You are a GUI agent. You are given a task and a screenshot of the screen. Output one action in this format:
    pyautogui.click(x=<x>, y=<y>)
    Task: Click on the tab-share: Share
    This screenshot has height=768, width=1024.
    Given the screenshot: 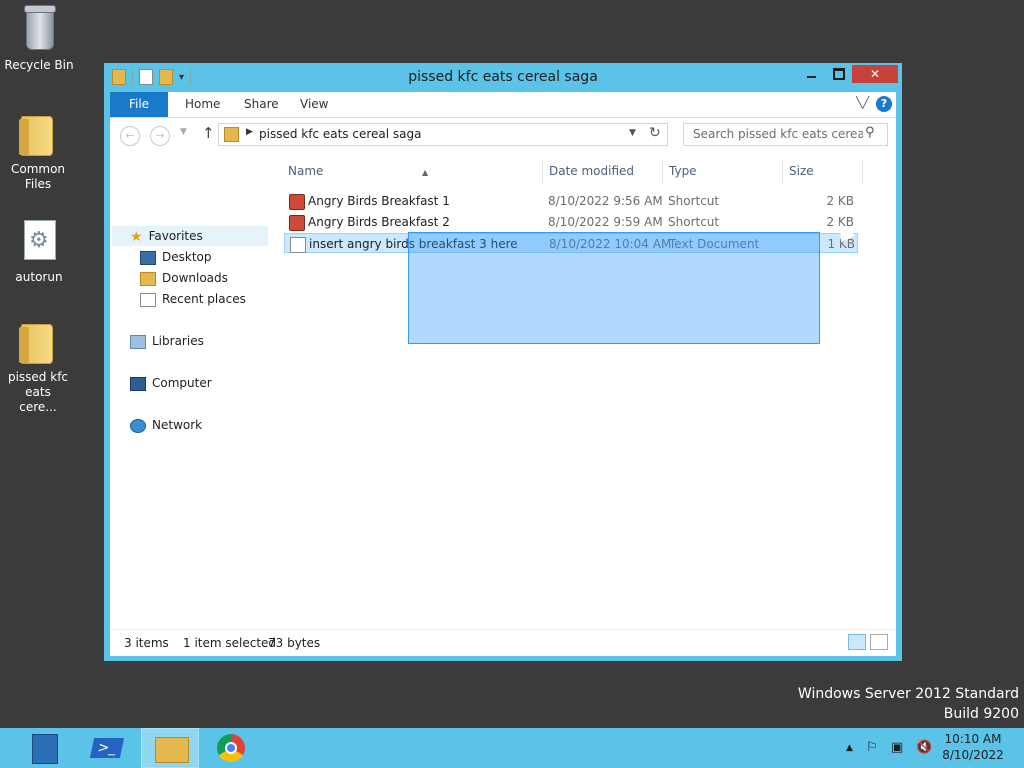 What is the action you would take?
    pyautogui.click(x=261, y=104)
    